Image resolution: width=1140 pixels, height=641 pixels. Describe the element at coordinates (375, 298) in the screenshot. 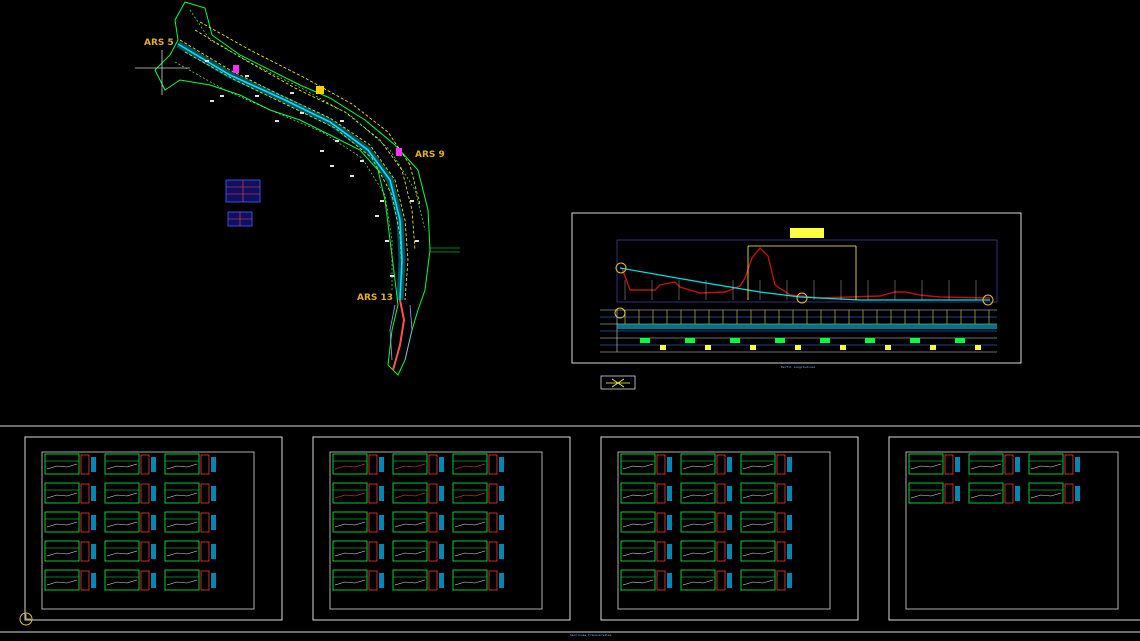

I see `marker-label-ars13: ARS 13` at that location.